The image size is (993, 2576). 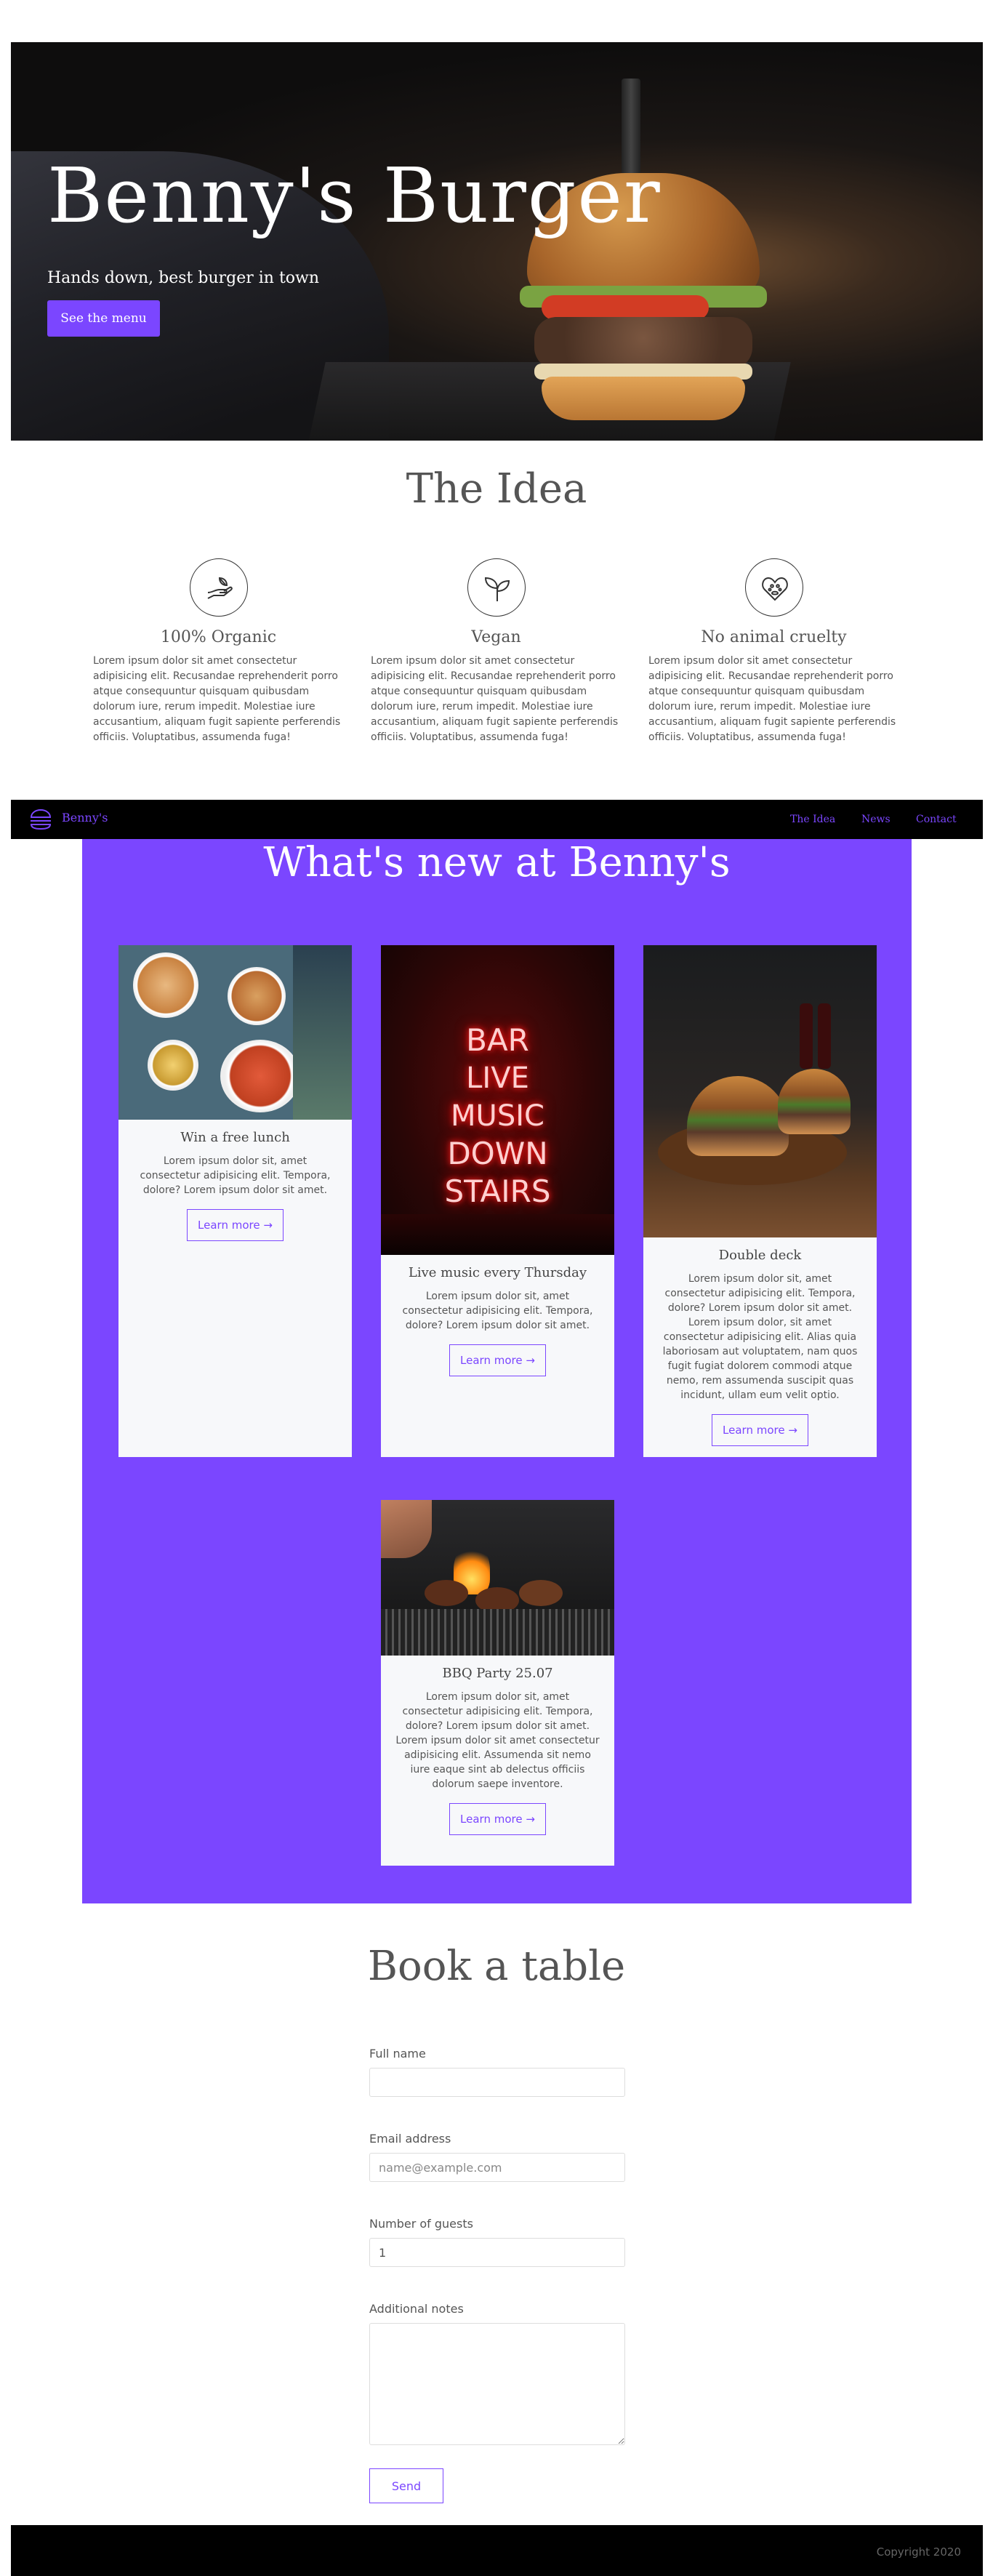 What do you see at coordinates (812, 819) in the screenshot?
I see `nav-link-idea: The Idea` at bounding box center [812, 819].